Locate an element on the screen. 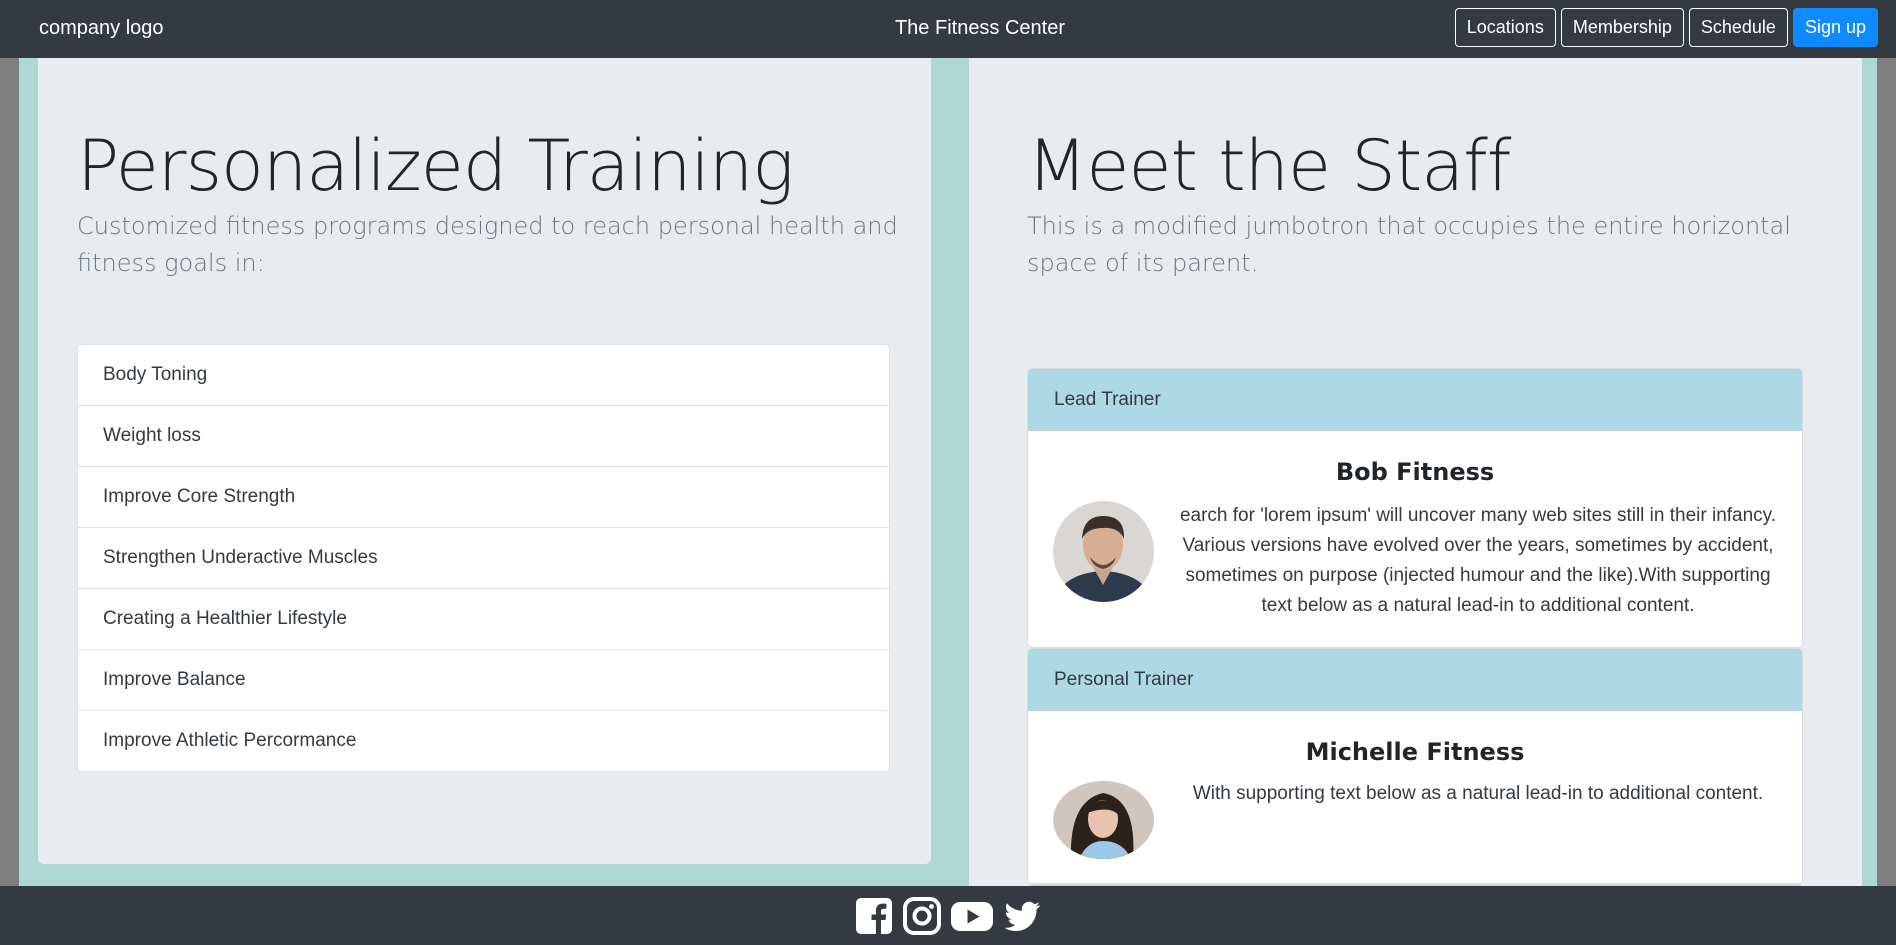 Image resolution: width=1896 pixels, height=945 pixels. list-item: Improve Athletic Percormance is located at coordinates (483, 740).